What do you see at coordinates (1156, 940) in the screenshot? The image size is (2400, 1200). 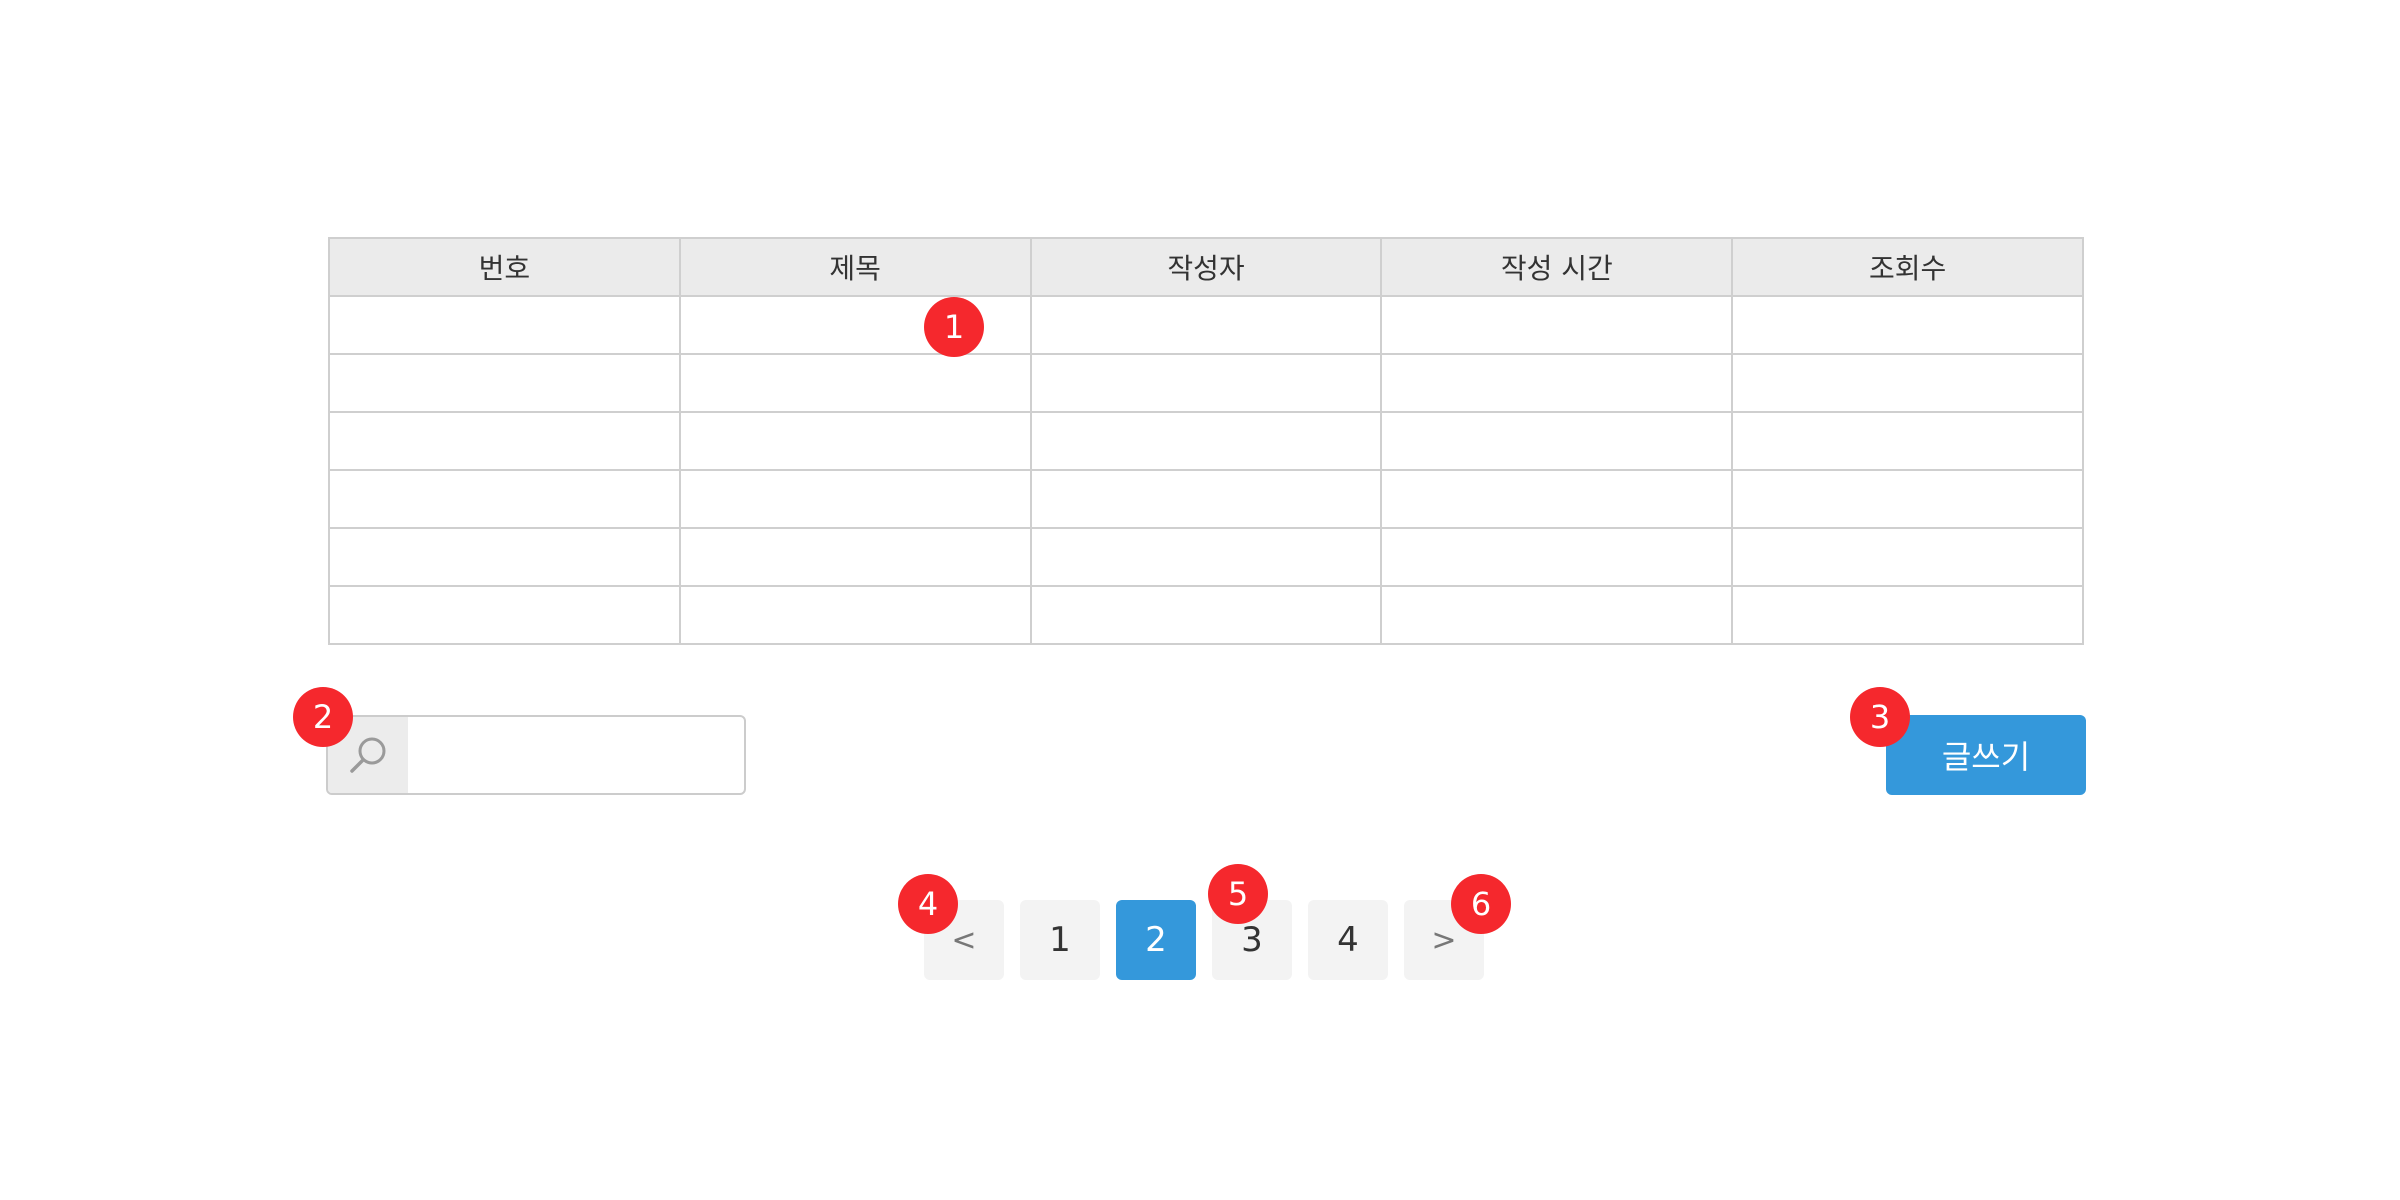 I see `page-button-2-current: 2` at bounding box center [1156, 940].